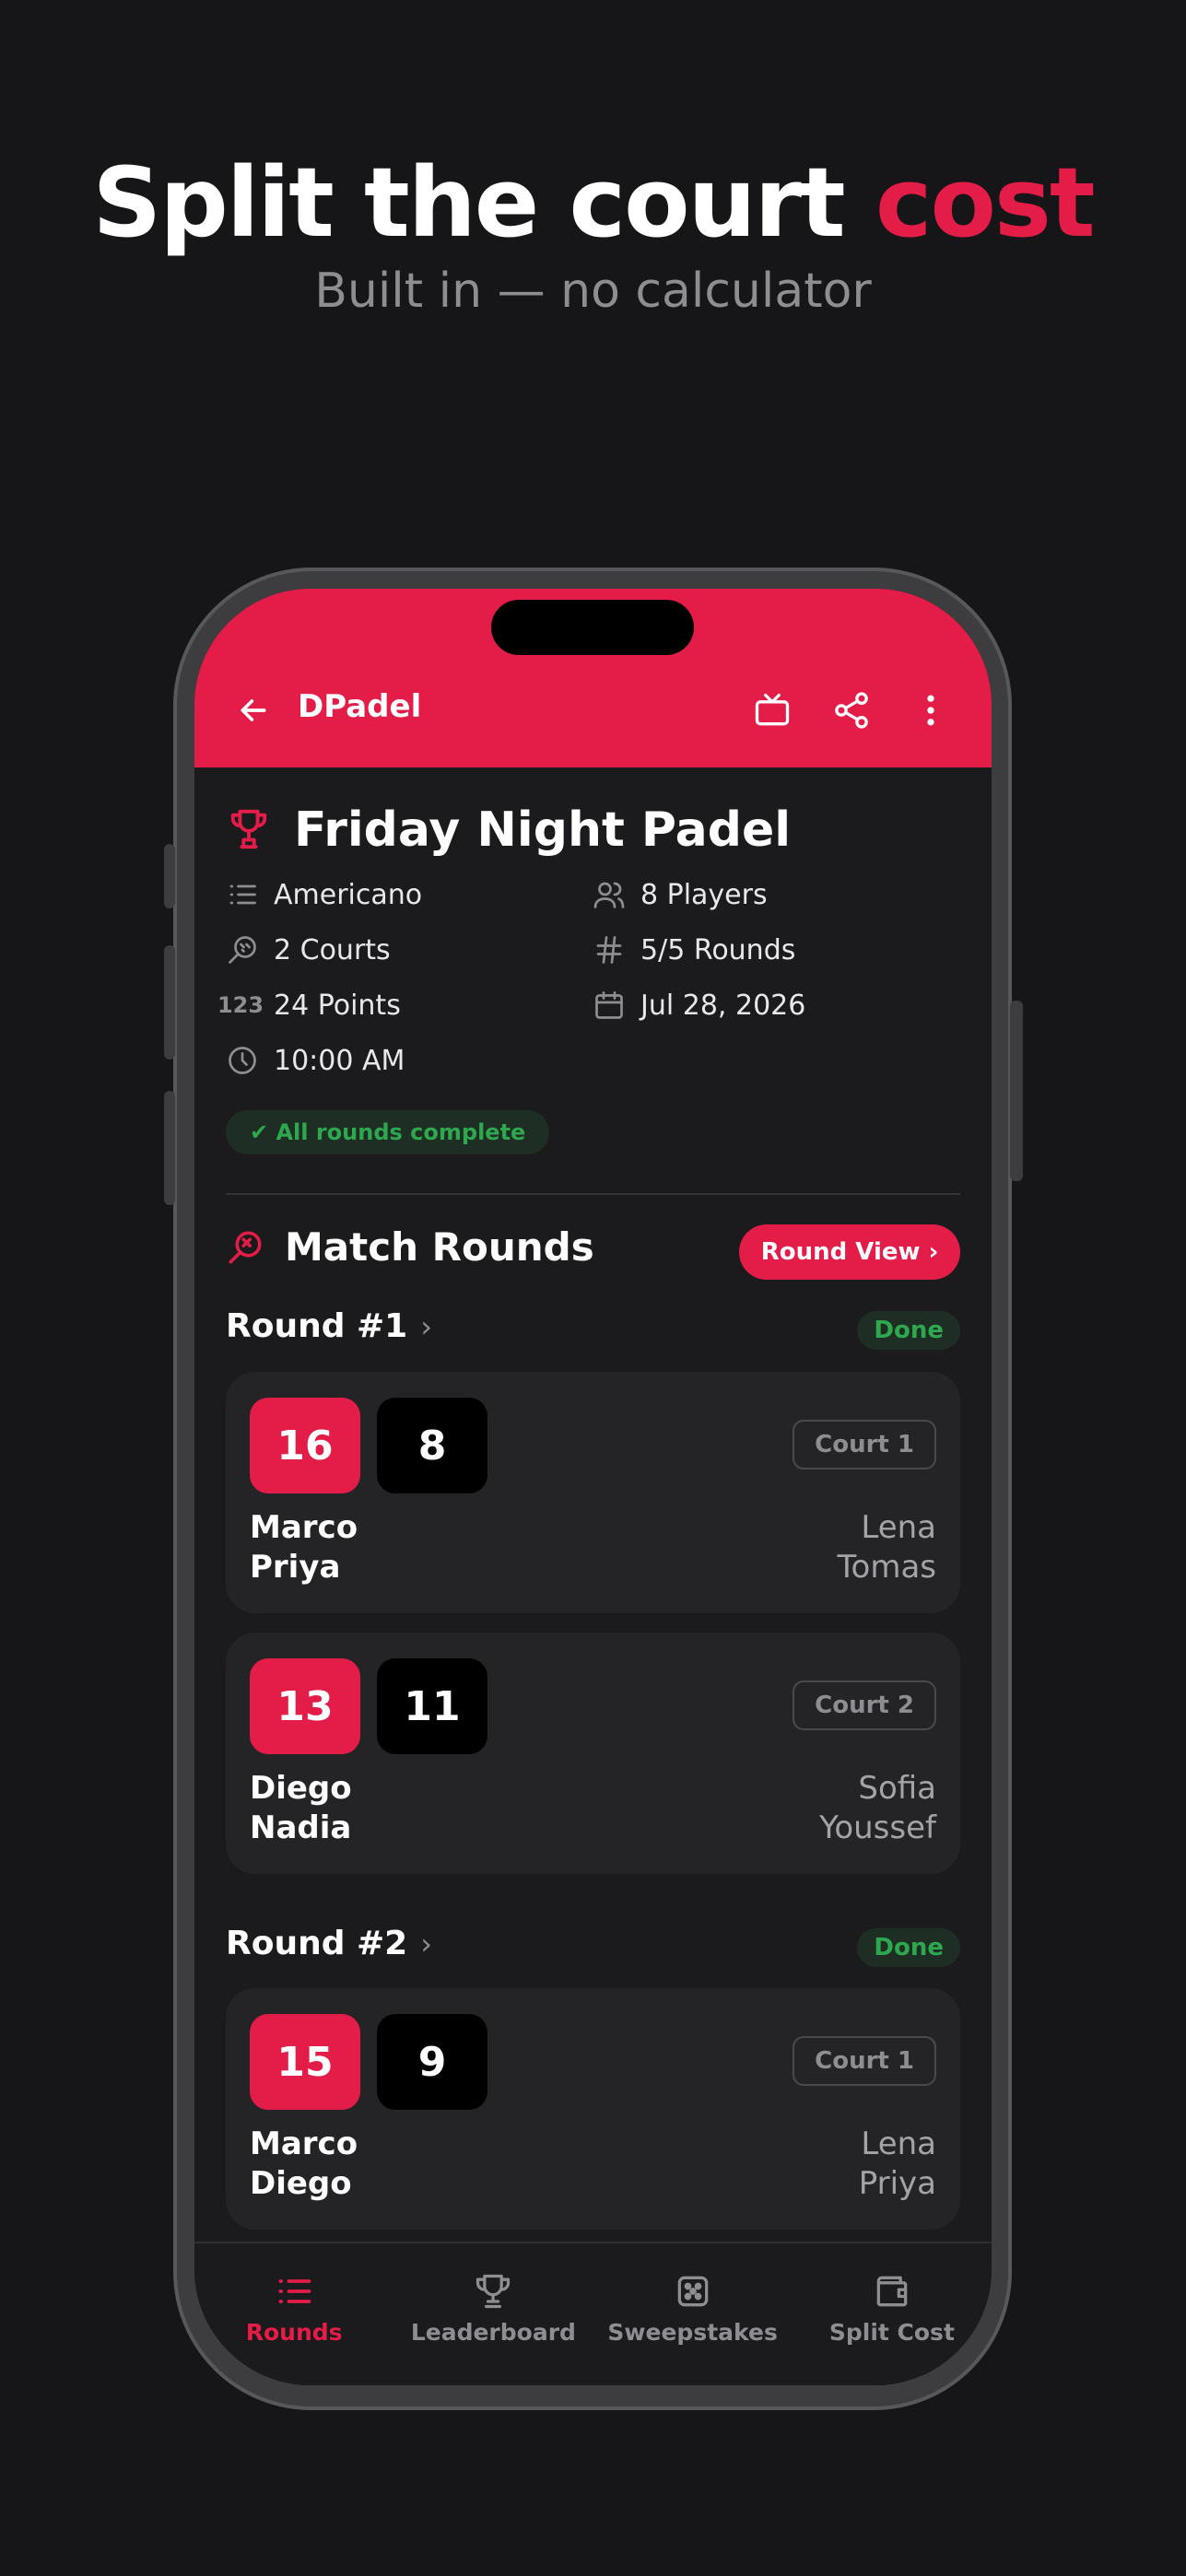  What do you see at coordinates (692, 2291) in the screenshot?
I see `dice-icon` at bounding box center [692, 2291].